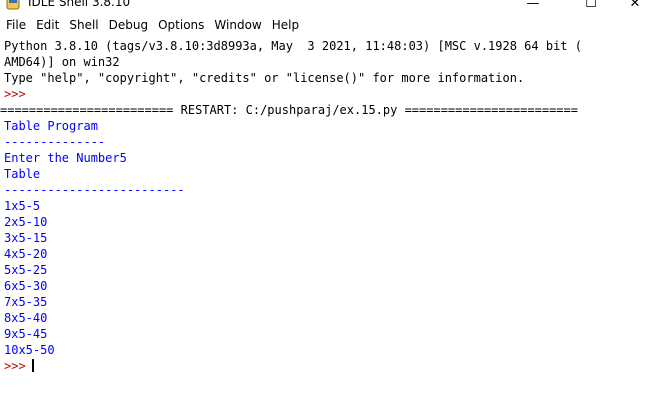 Image resolution: width=649 pixels, height=403 pixels. What do you see at coordinates (15, 94) in the screenshot?
I see `shell-prompt: >>>` at bounding box center [15, 94].